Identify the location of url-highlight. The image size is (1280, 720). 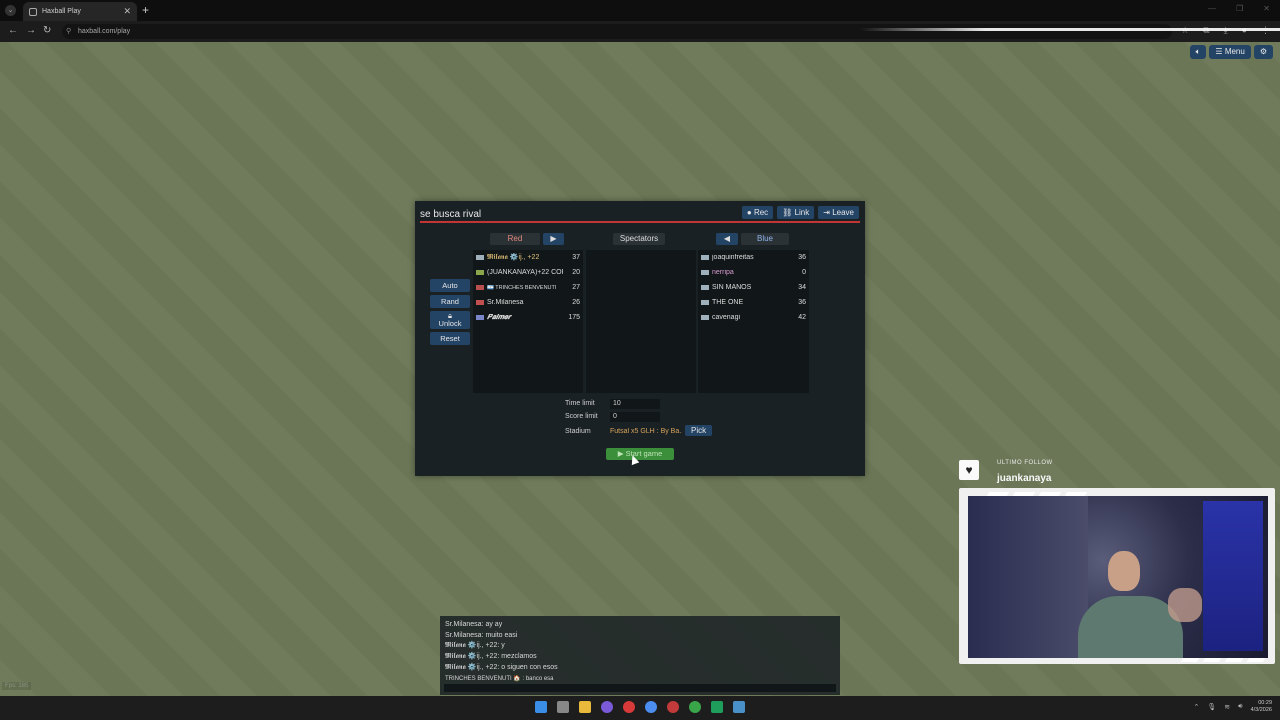
(1070, 29).